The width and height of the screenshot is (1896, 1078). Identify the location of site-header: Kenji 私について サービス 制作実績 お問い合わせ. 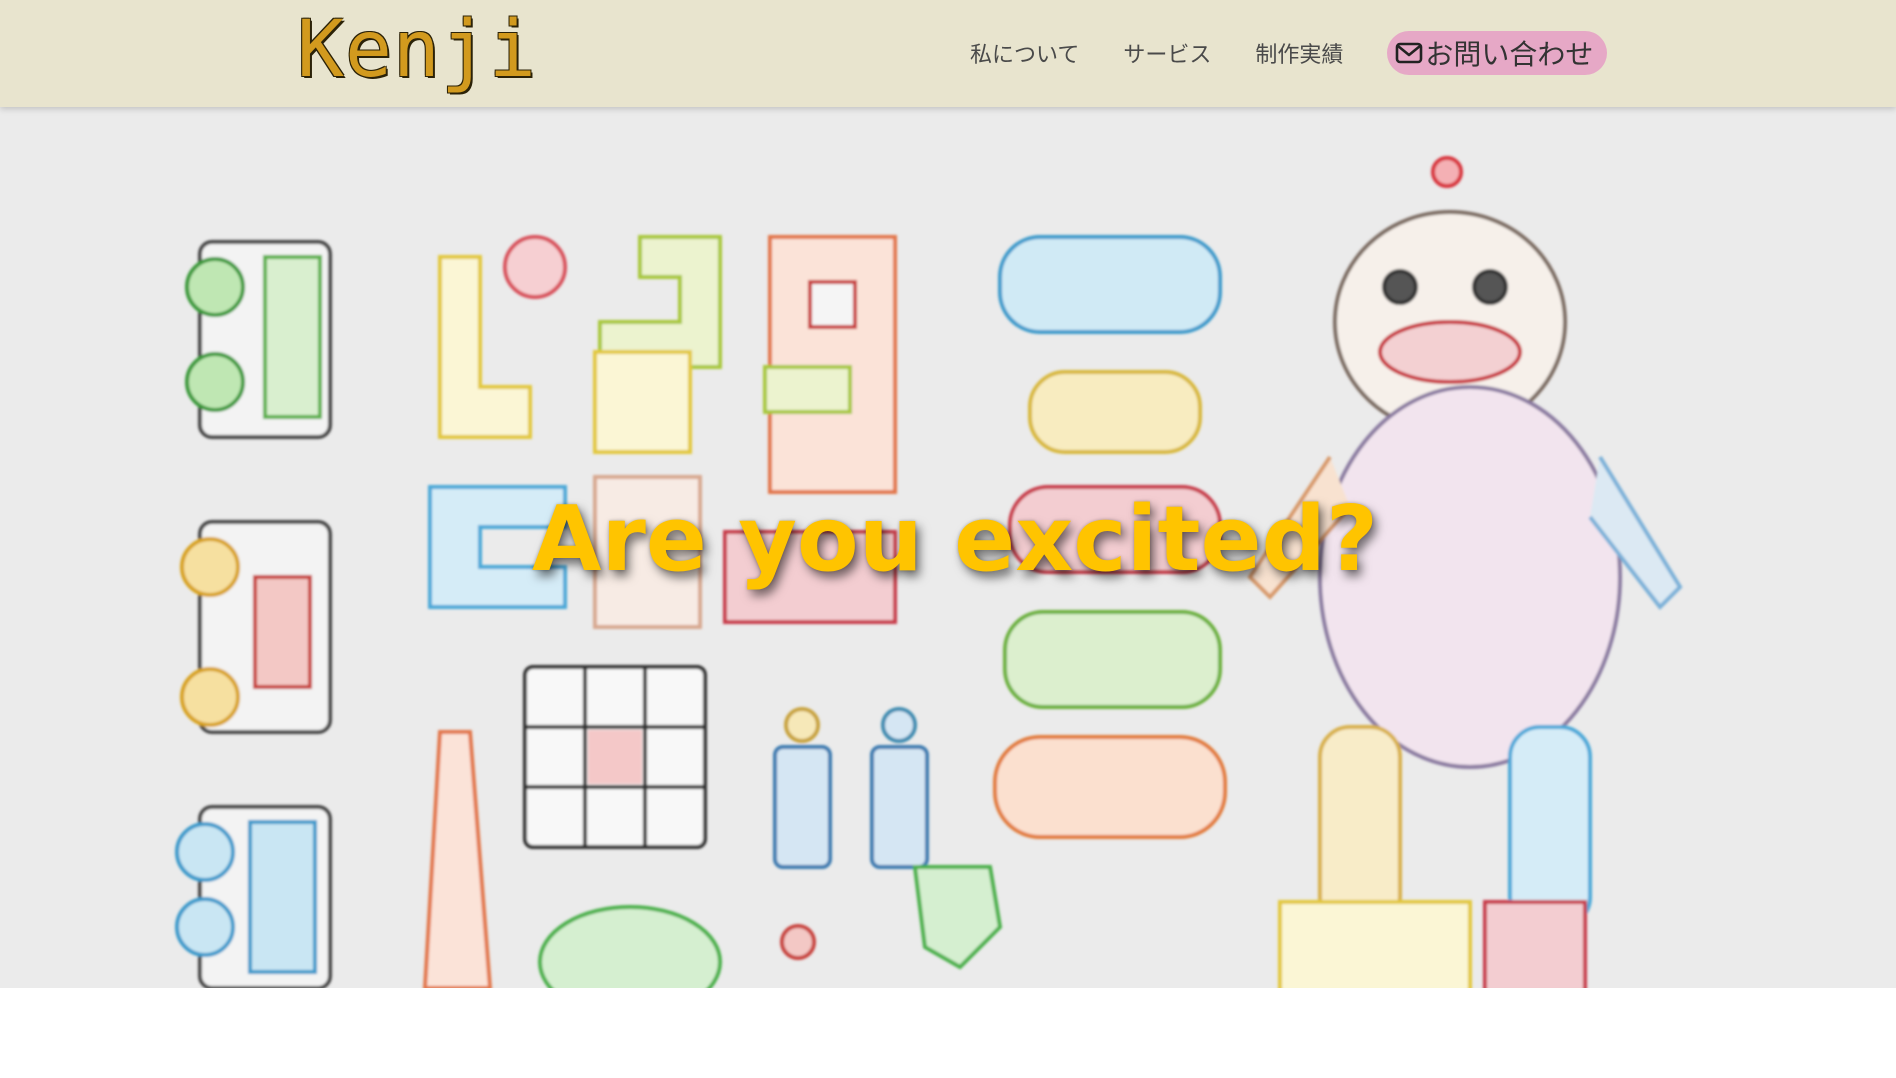
(948, 53).